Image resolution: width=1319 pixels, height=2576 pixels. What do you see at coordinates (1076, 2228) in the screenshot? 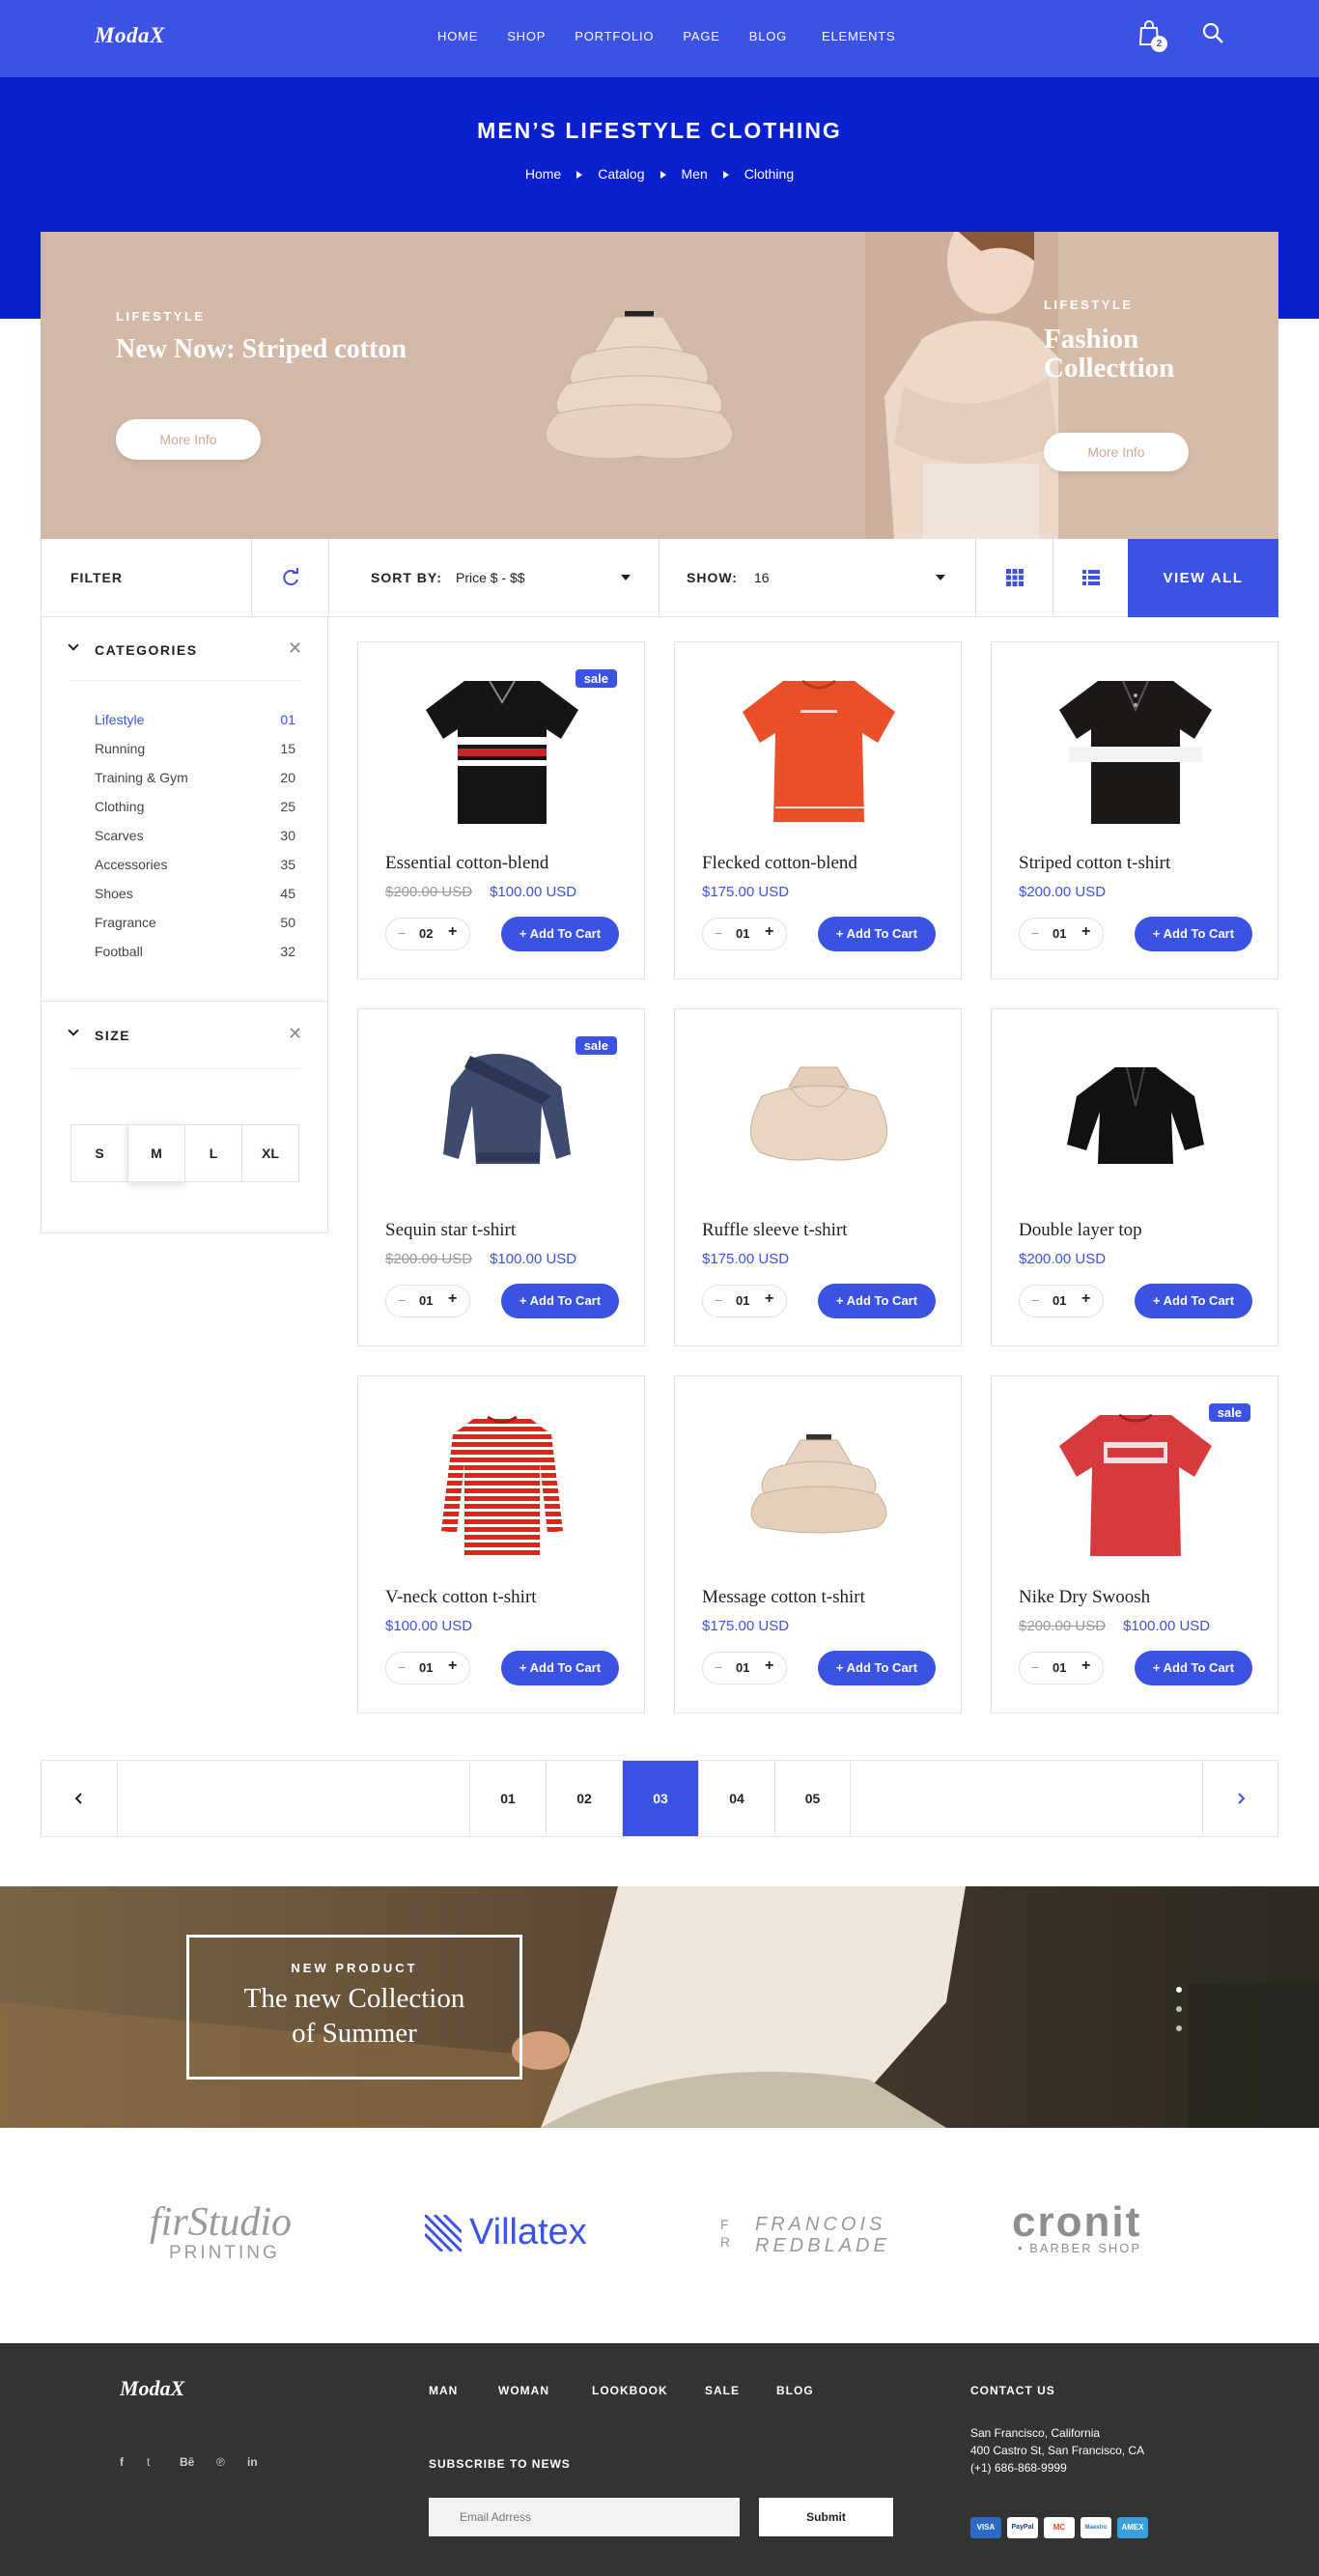
I see `brand-cronit-logo: cronit • BARBER SHOP` at bounding box center [1076, 2228].